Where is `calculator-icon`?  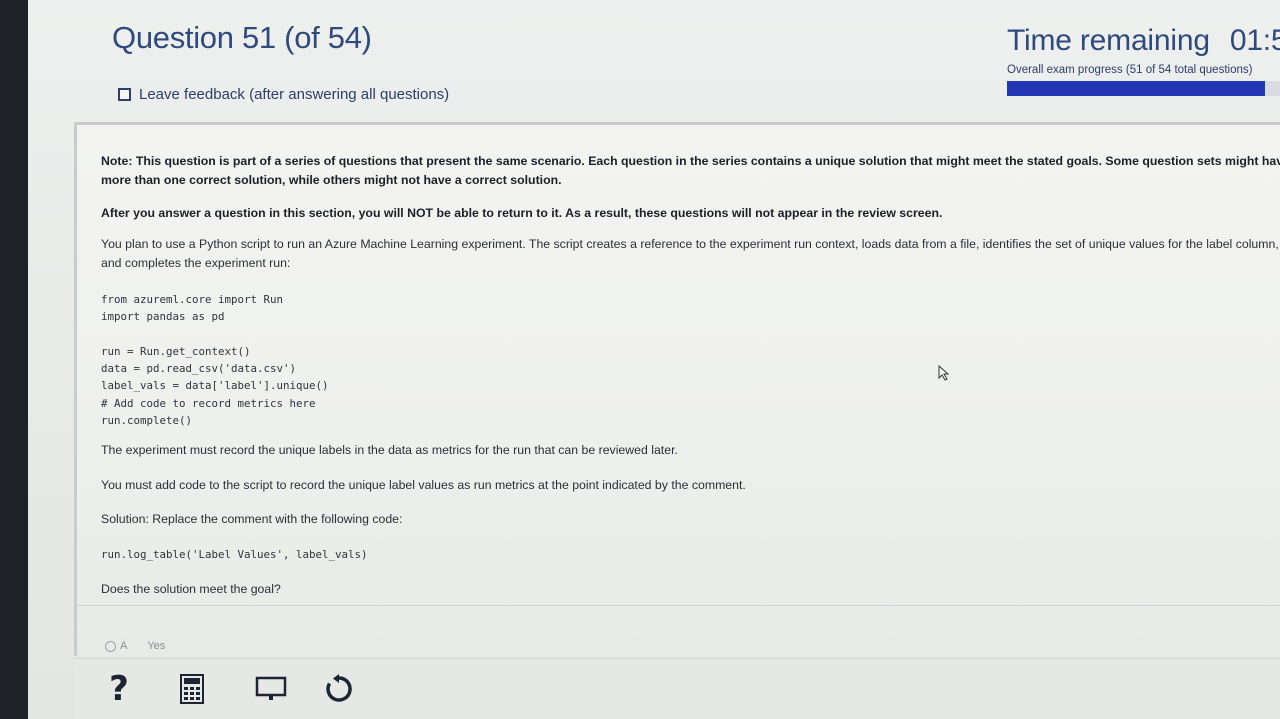
calculator-icon is located at coordinates (192, 689).